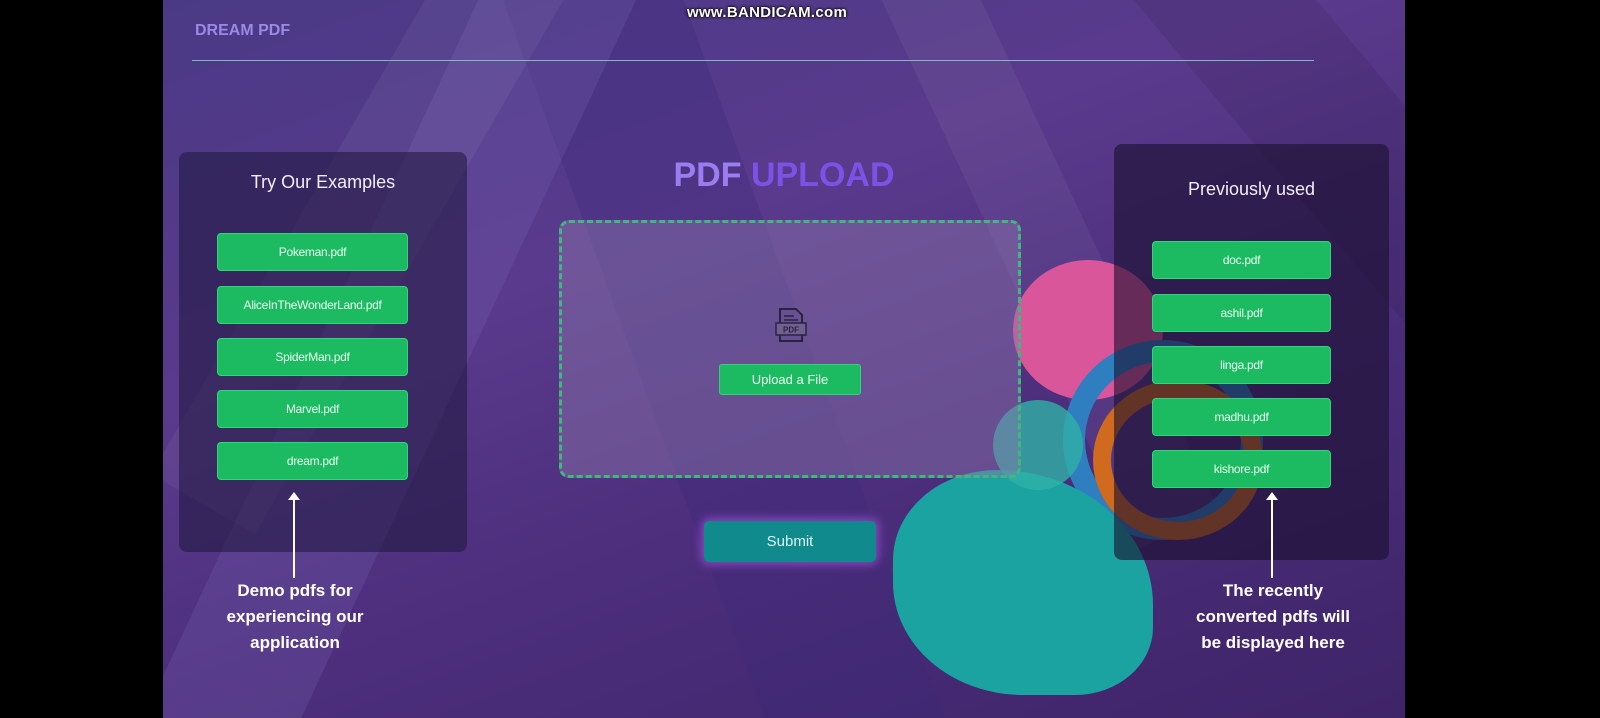 This screenshot has width=1600, height=718. I want to click on page-title: PDF UPLOAD, so click(784, 175).